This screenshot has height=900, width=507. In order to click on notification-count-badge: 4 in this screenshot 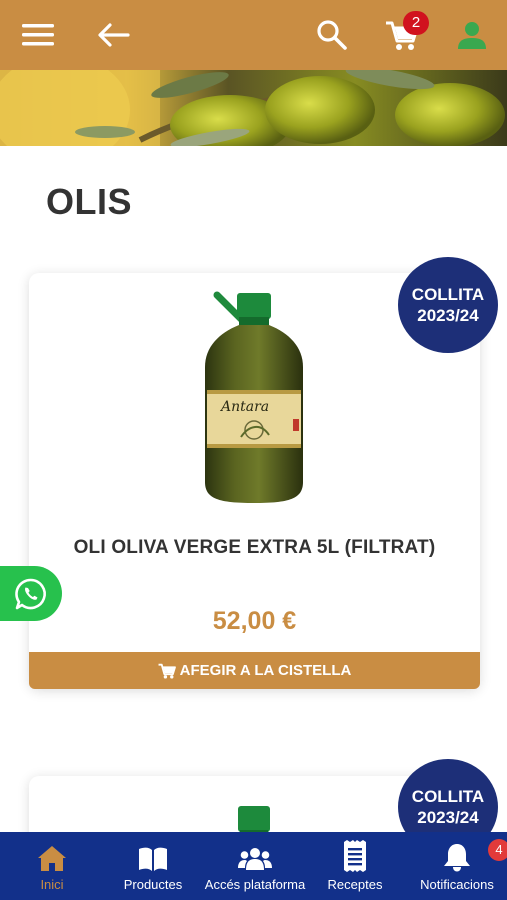, I will do `click(497, 850)`.